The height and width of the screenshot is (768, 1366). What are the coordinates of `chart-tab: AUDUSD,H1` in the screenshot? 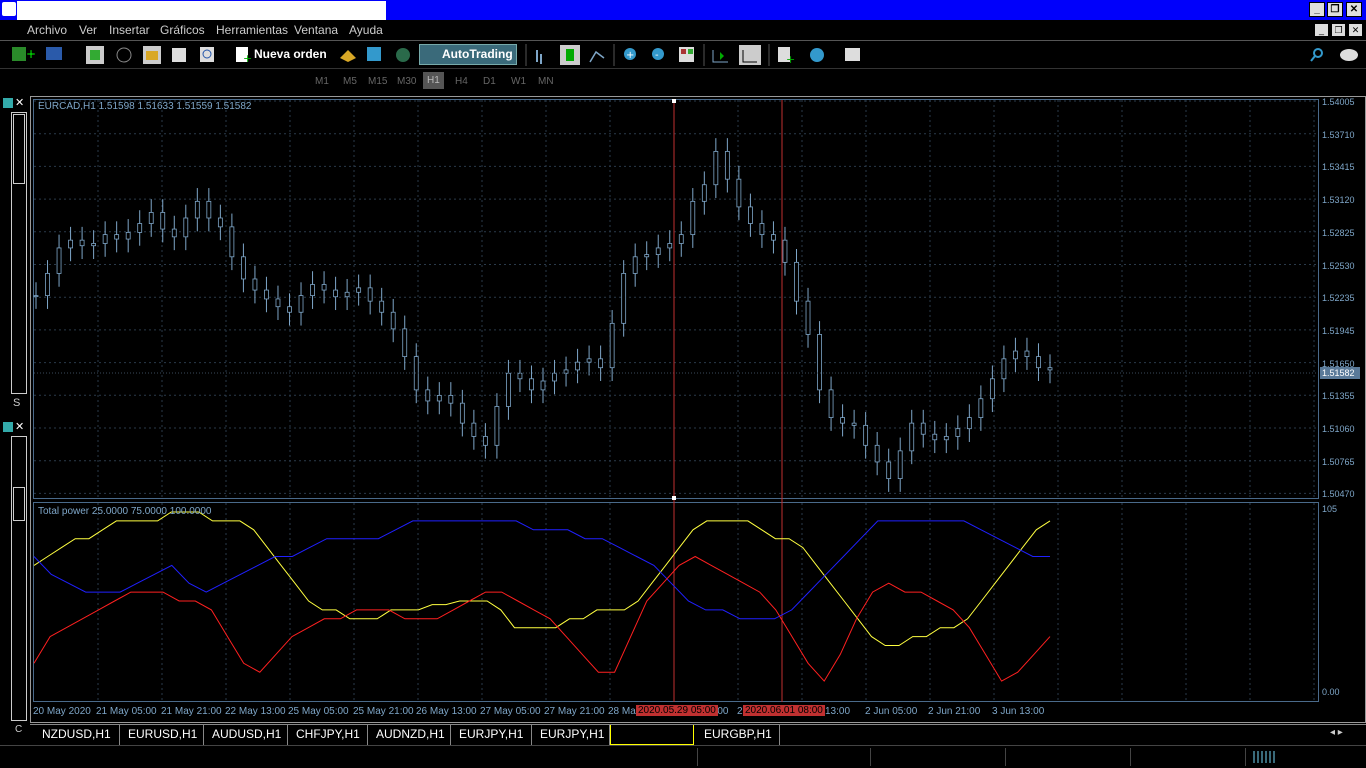 It's located at (246, 735).